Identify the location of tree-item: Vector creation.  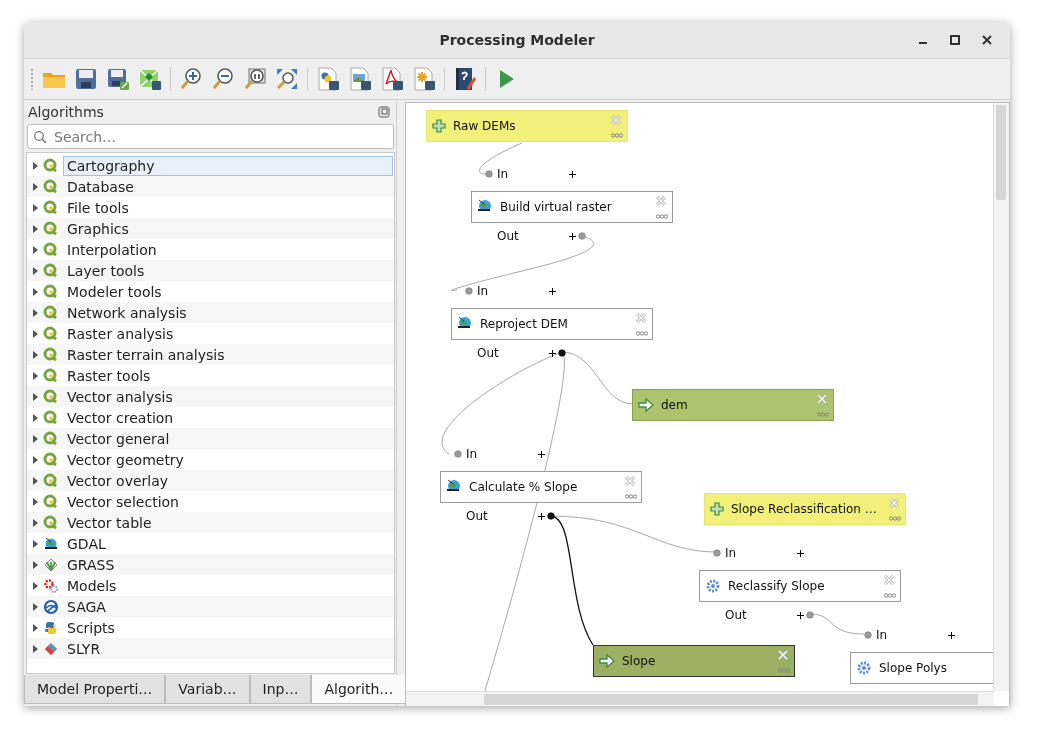
(228, 417).